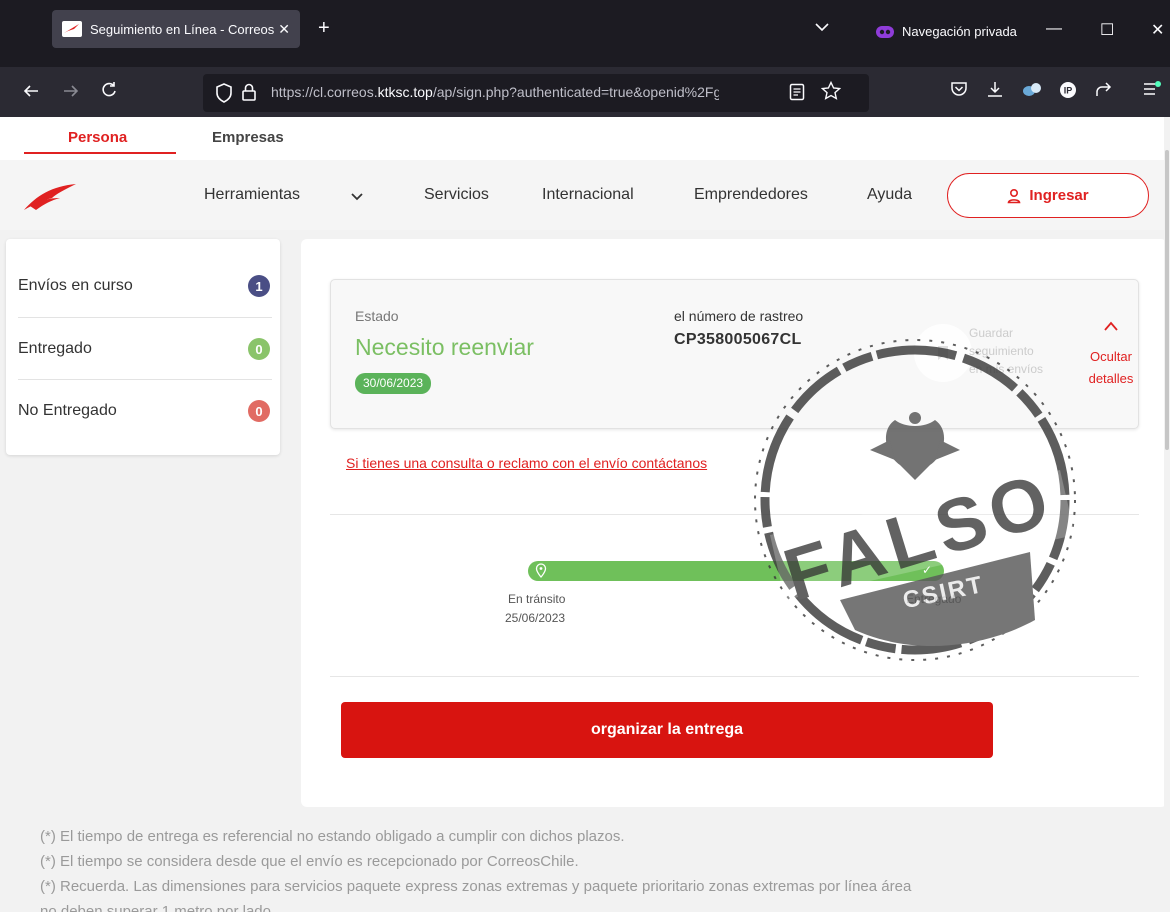  Describe the element at coordinates (393, 383) in the screenshot. I see `status-date-badge: 30/06/2023` at that location.